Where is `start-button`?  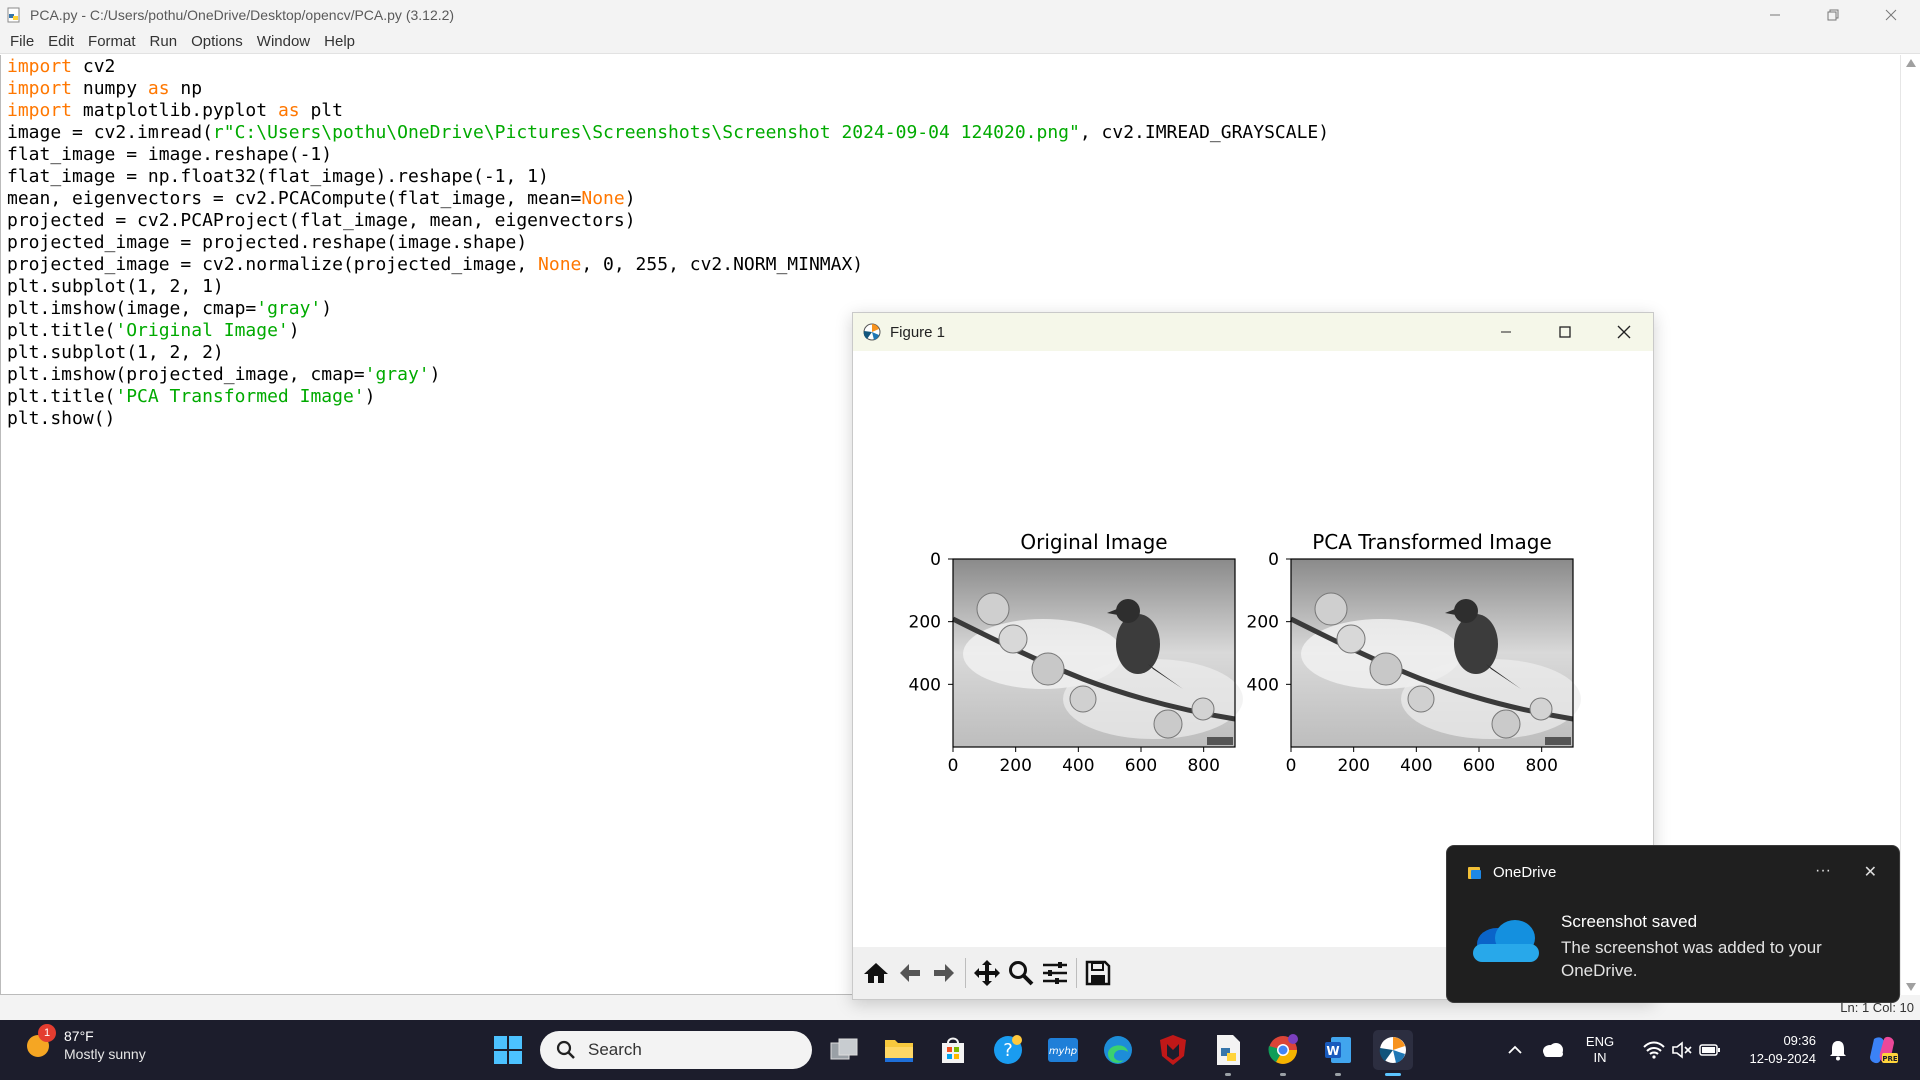
start-button is located at coordinates (508, 1050).